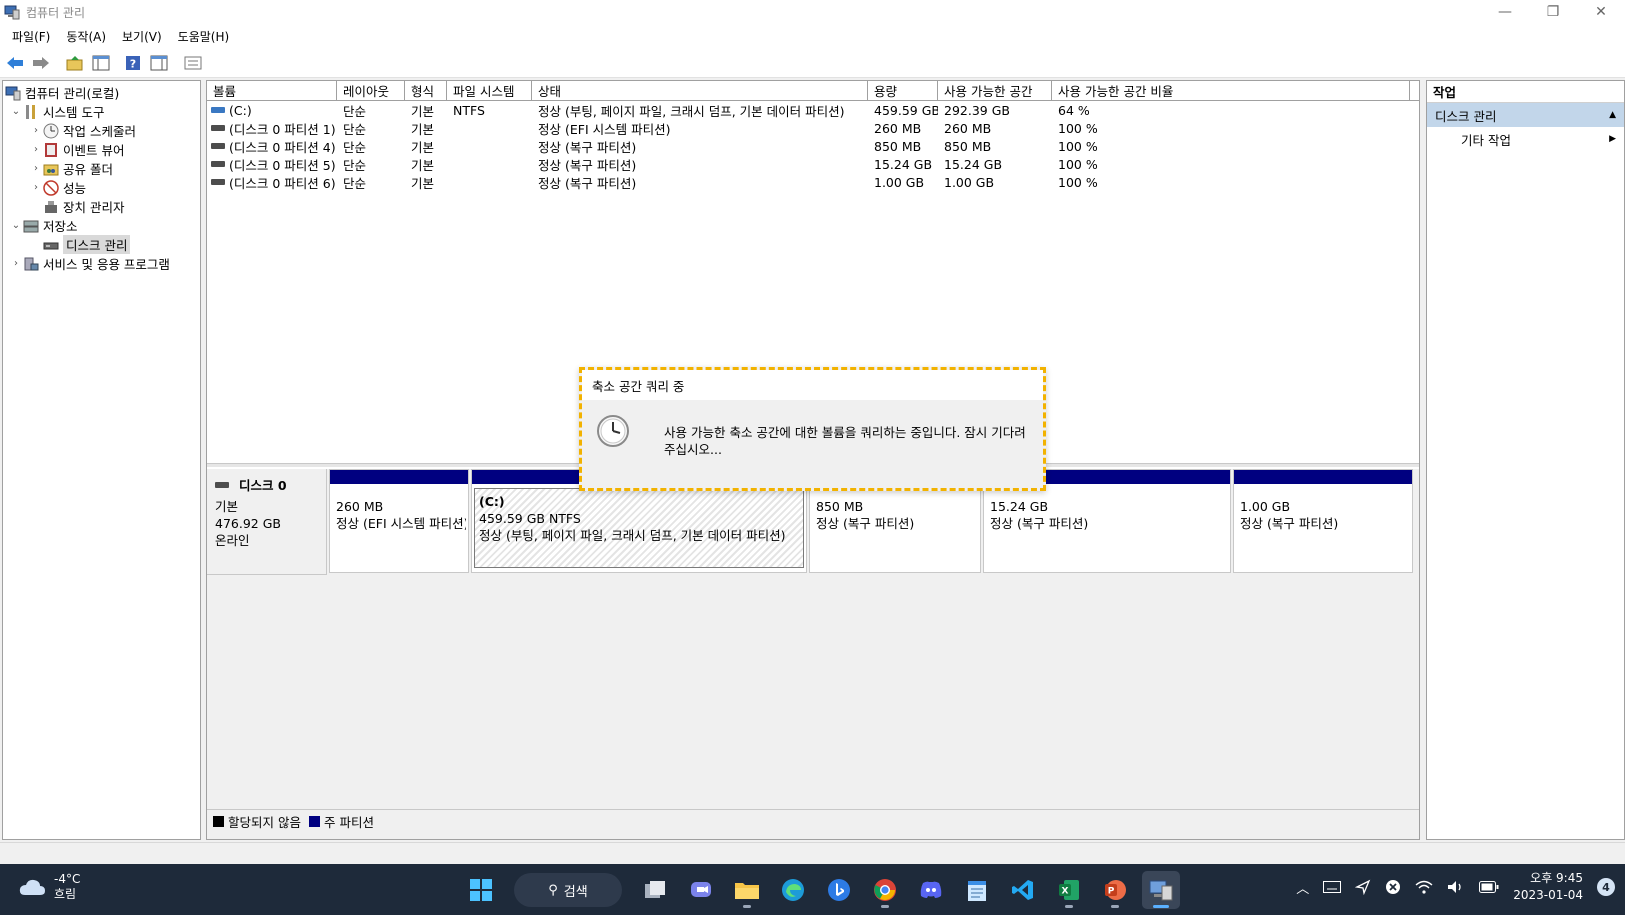  I want to click on battery-icon, so click(1489, 887).